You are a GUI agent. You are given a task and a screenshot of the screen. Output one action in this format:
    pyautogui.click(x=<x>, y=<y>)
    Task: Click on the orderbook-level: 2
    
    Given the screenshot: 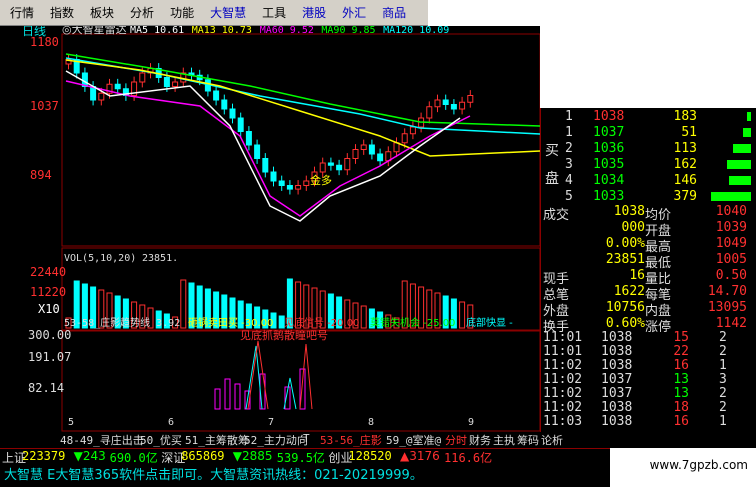 What is the action you would take?
    pyautogui.click(x=569, y=148)
    